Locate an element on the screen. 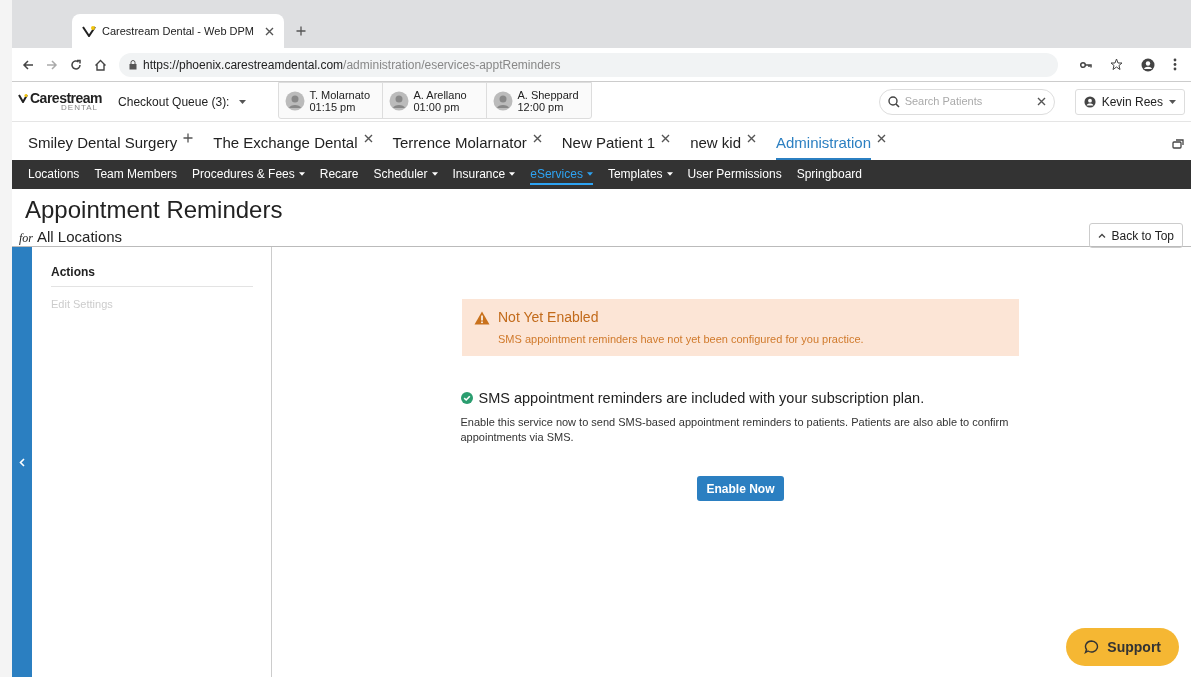 The width and height of the screenshot is (1191, 677). chevron-left-icon is located at coordinates (22, 462).